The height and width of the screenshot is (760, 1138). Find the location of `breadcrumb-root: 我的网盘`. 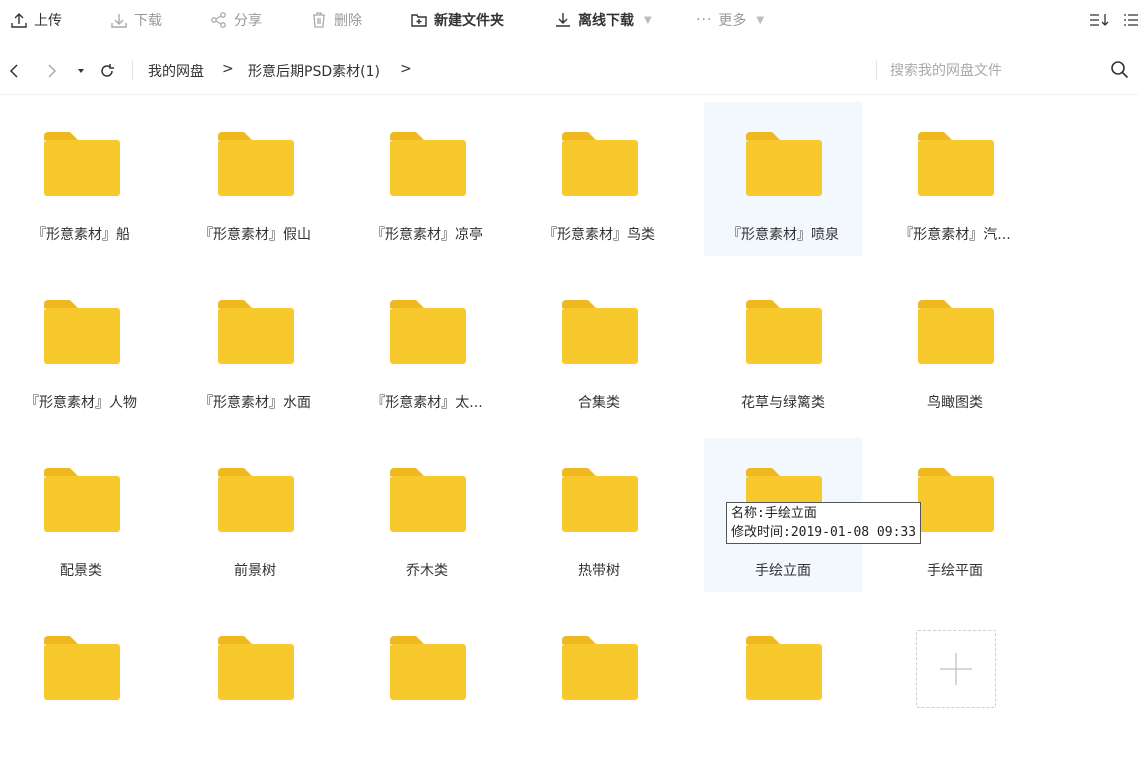

breadcrumb-root: 我的网盘 is located at coordinates (176, 71).